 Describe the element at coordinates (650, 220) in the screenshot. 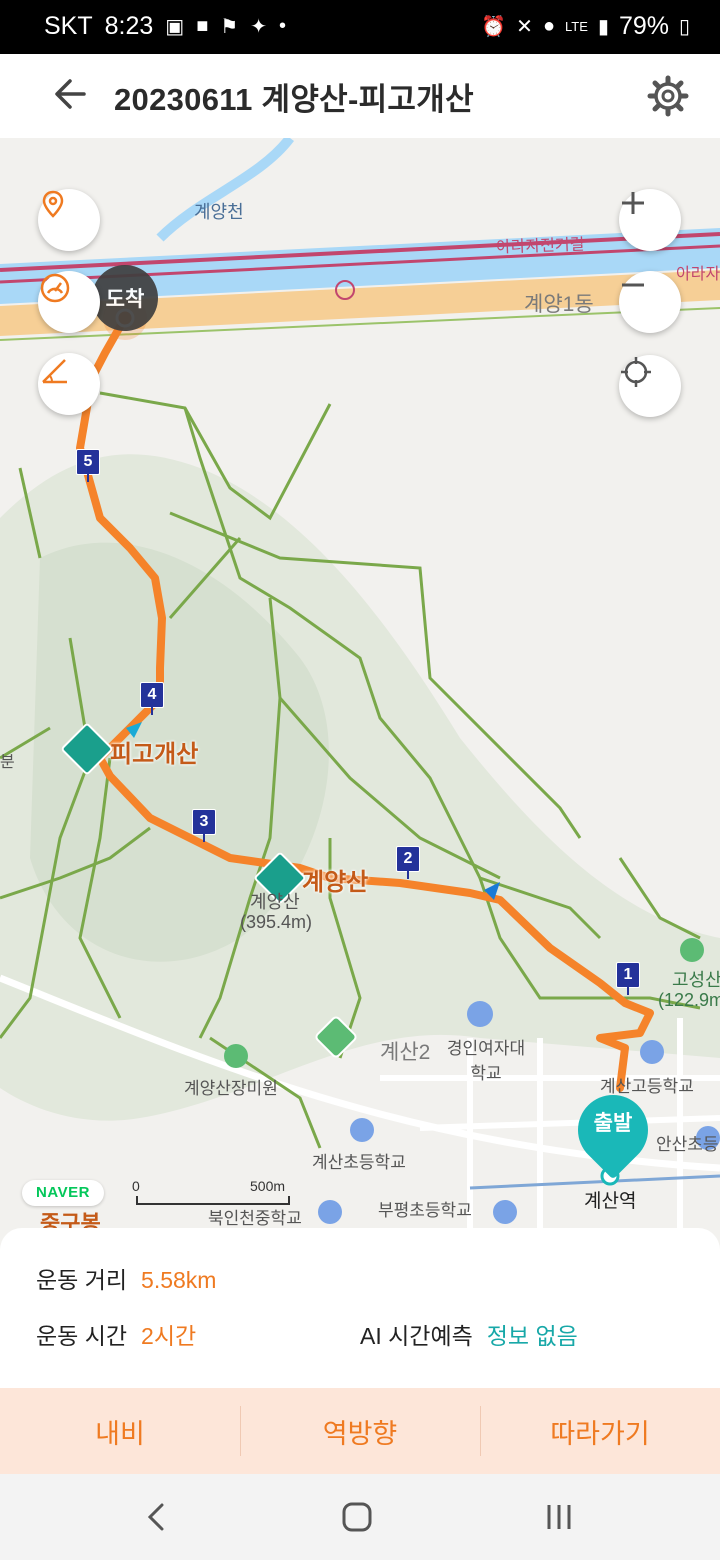

I see `zoom-in-button` at that location.